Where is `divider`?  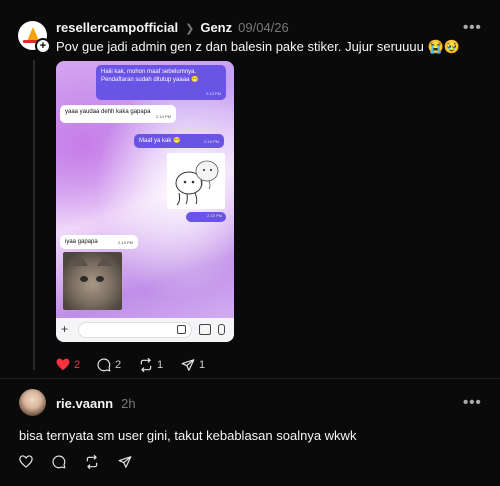
divider is located at coordinates (250, 378).